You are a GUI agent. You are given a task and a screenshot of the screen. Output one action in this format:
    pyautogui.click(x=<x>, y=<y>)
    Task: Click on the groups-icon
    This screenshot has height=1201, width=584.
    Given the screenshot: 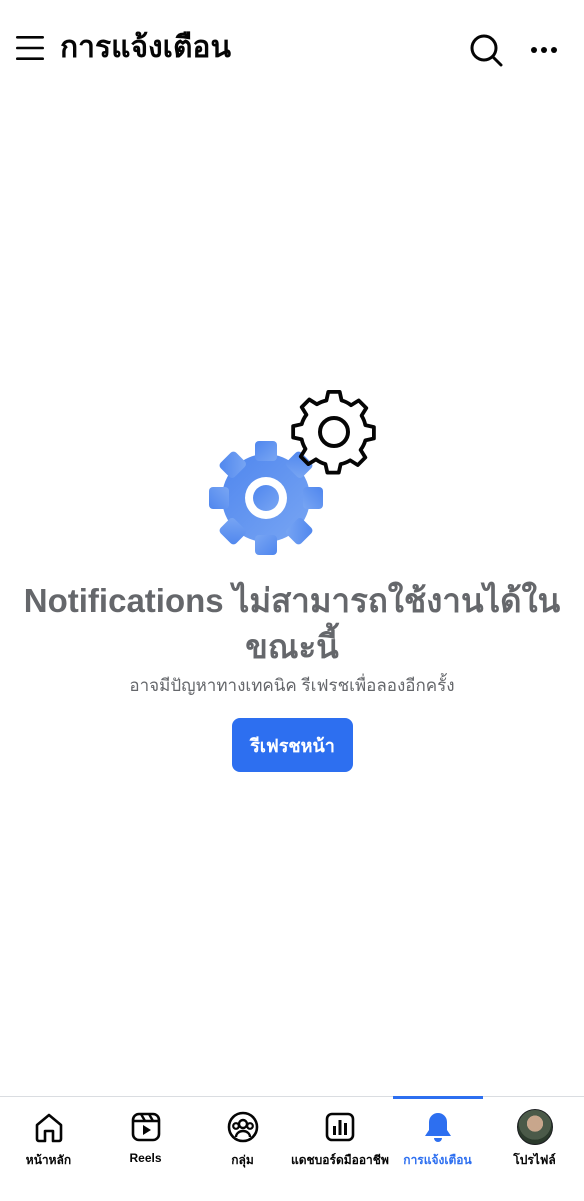 What is the action you would take?
    pyautogui.click(x=242, y=1127)
    